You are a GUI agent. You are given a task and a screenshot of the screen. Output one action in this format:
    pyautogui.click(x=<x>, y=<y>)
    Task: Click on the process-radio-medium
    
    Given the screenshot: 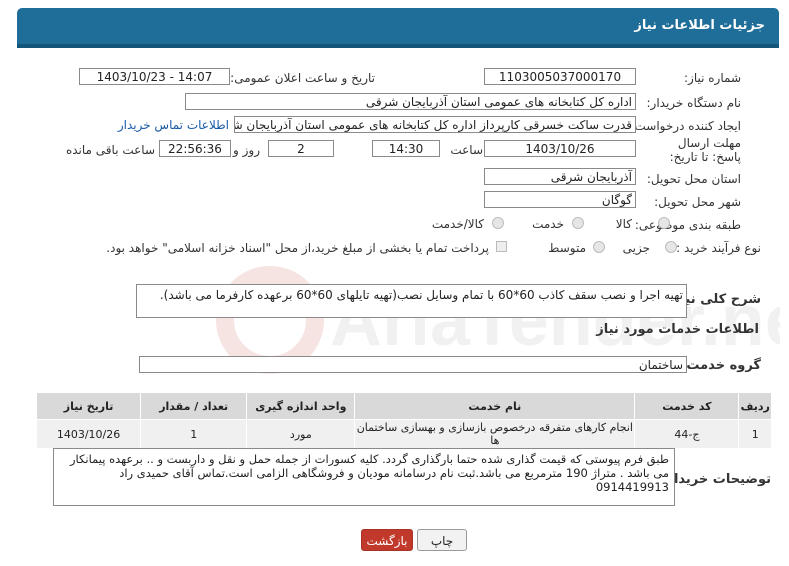 What is the action you would take?
    pyautogui.click(x=599, y=247)
    